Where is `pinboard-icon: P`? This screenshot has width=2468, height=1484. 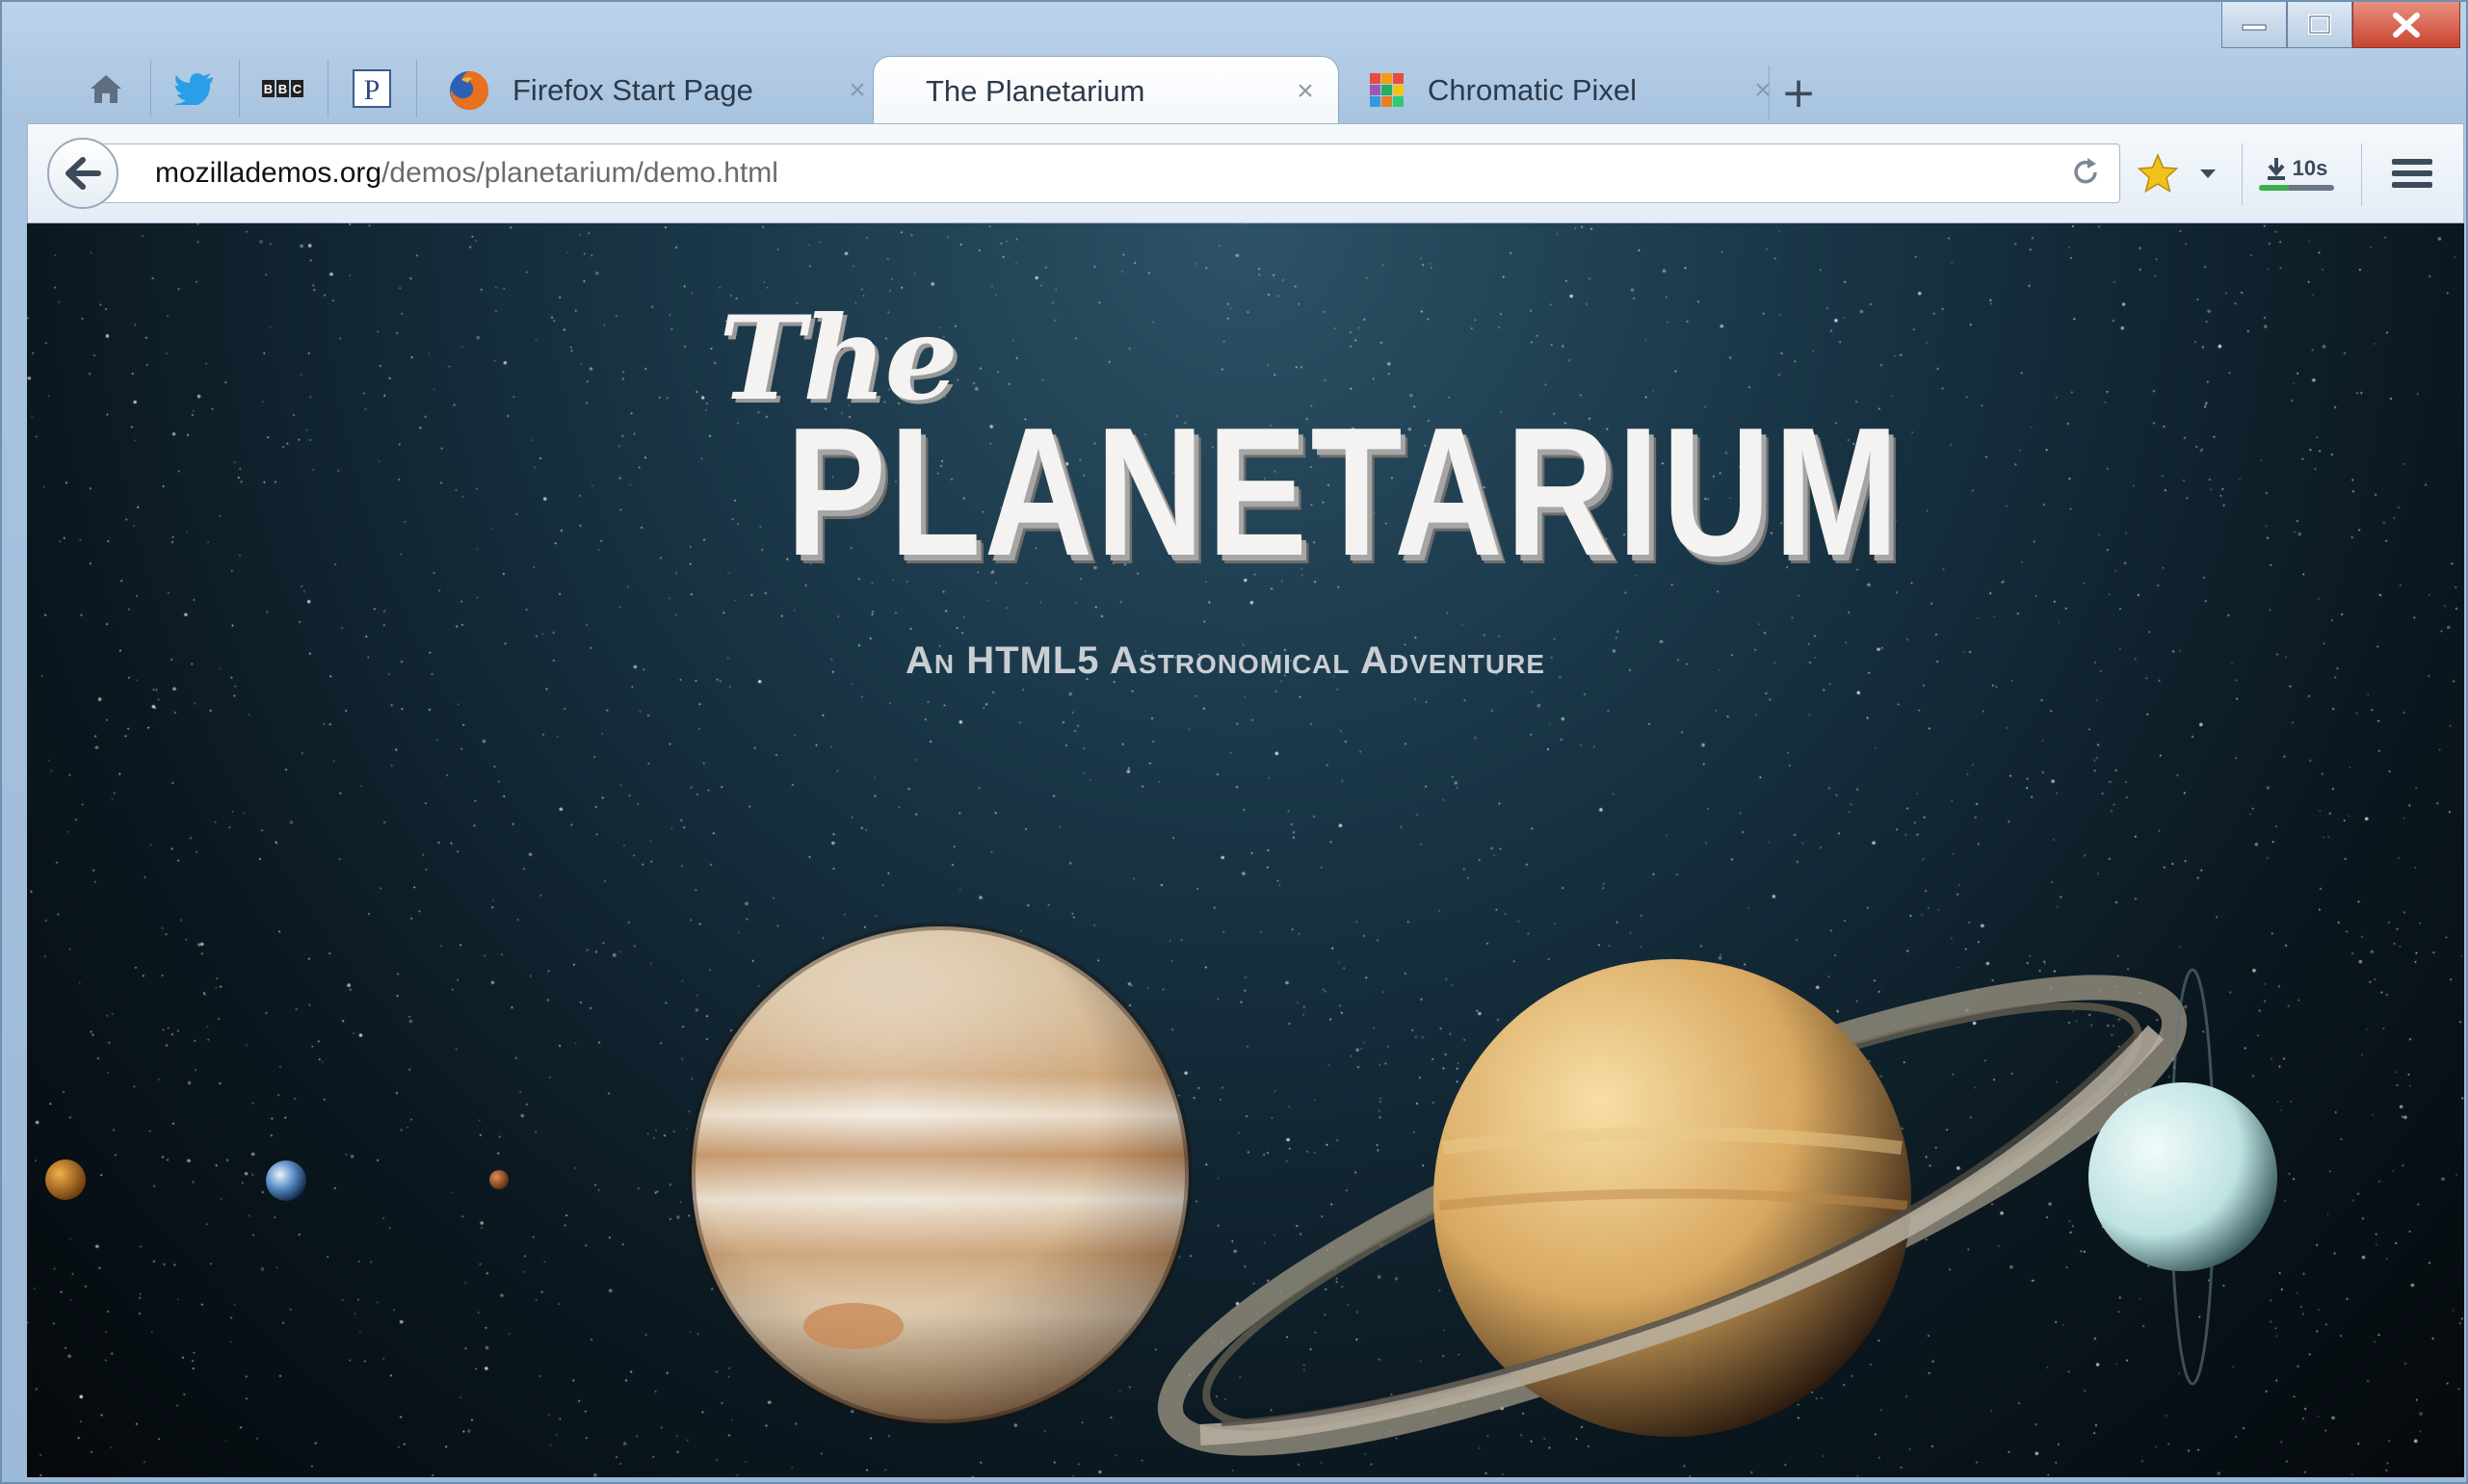 pinboard-icon: P is located at coordinates (372, 88).